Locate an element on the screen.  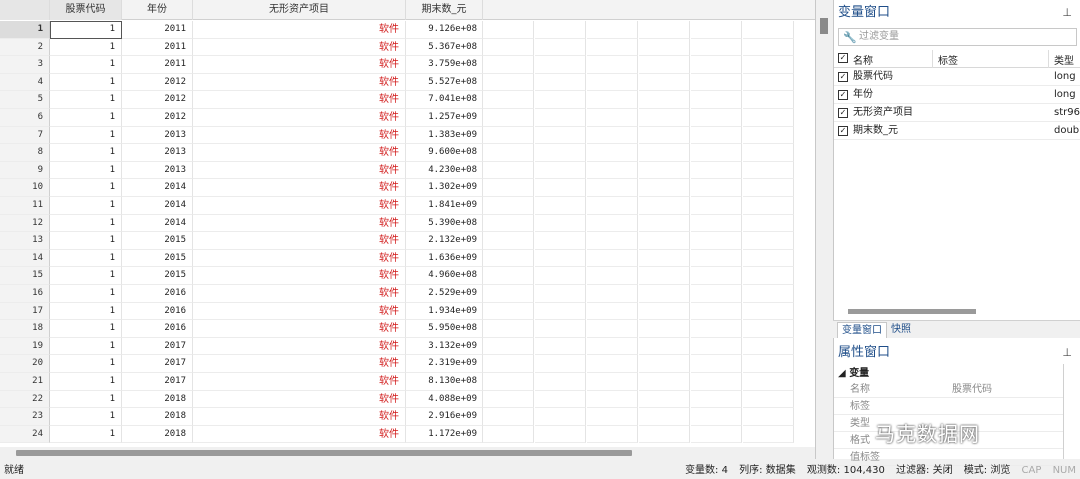
filter-variables-input: 🔧 过滤变量 is located at coordinates (957, 37).